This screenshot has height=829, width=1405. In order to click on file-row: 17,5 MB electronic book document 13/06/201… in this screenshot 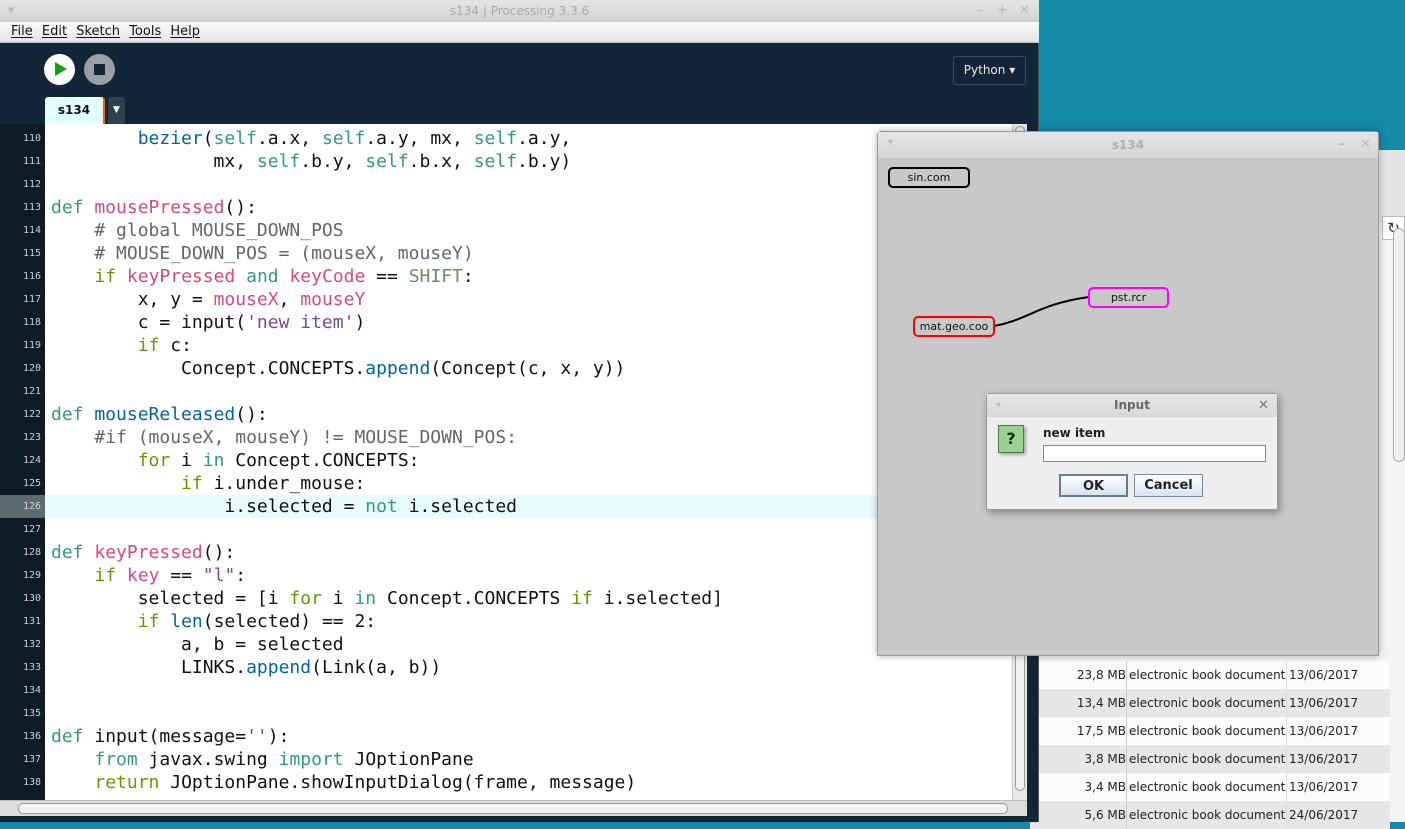, I will do `click(1210, 731)`.